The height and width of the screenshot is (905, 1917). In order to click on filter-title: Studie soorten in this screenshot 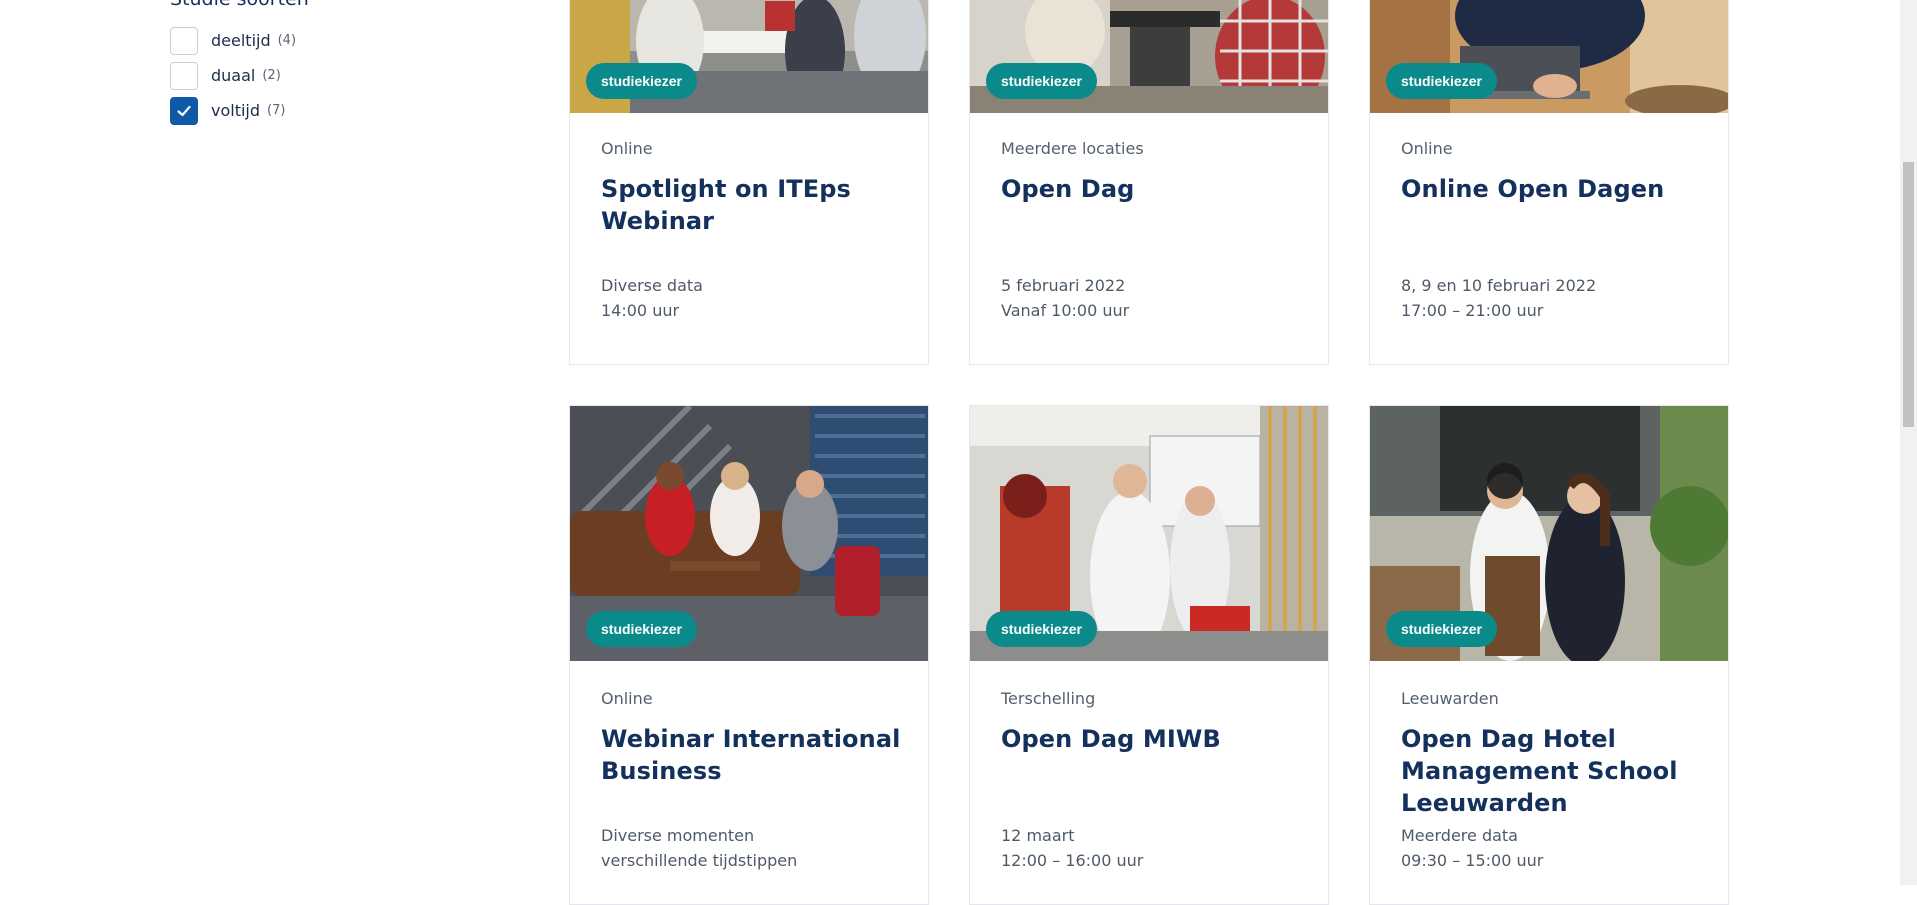, I will do `click(330, 5)`.